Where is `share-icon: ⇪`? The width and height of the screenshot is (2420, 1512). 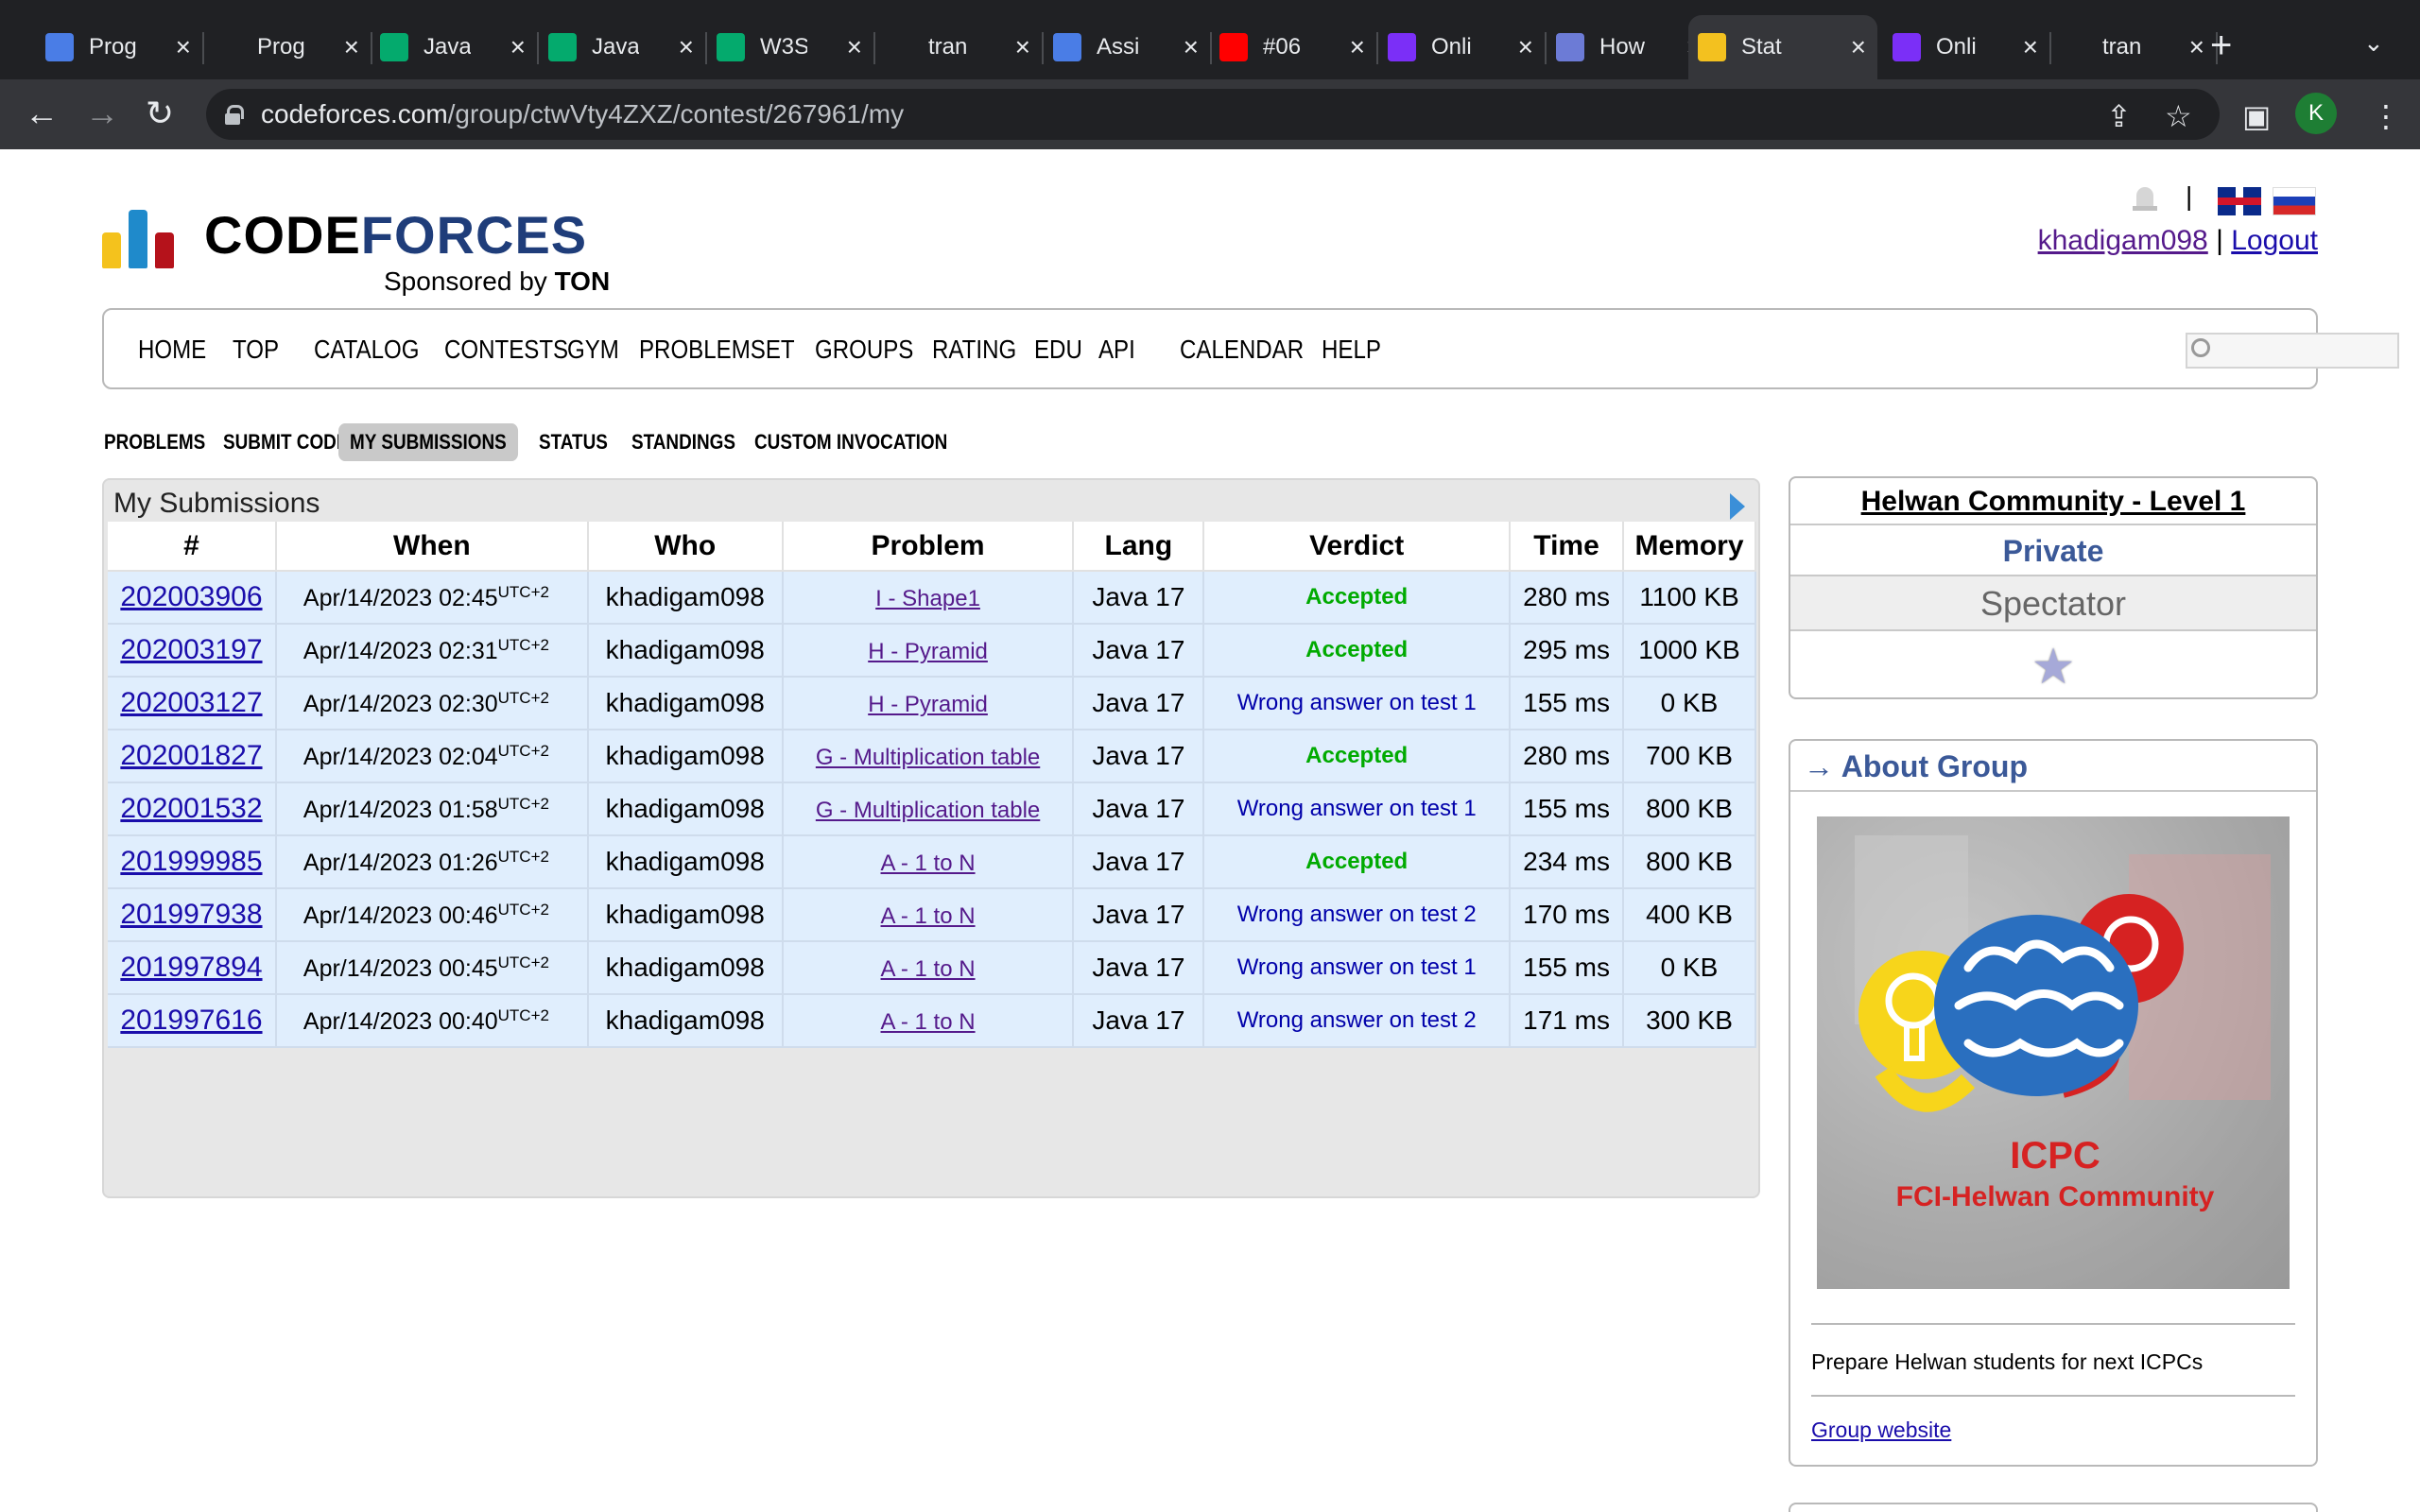
share-icon: ⇪ is located at coordinates (2119, 116).